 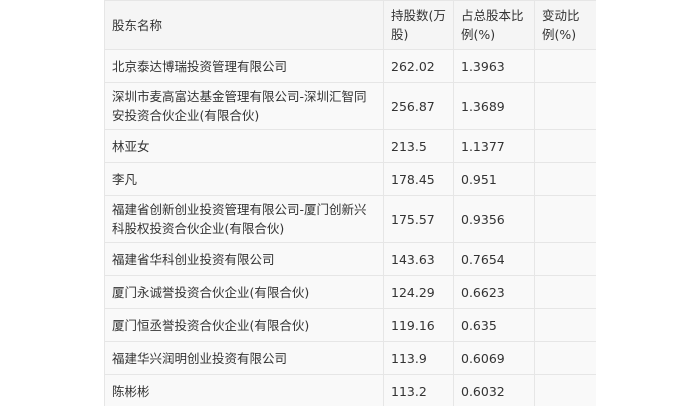 I want to click on table-row: 李凡 178.45 0.951, so click(x=350, y=179).